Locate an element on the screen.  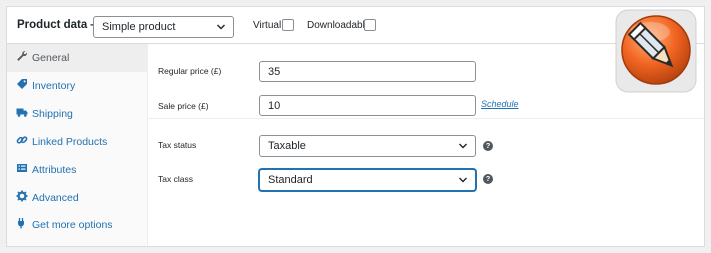
tab-advanced: Advanced is located at coordinates (77, 198).